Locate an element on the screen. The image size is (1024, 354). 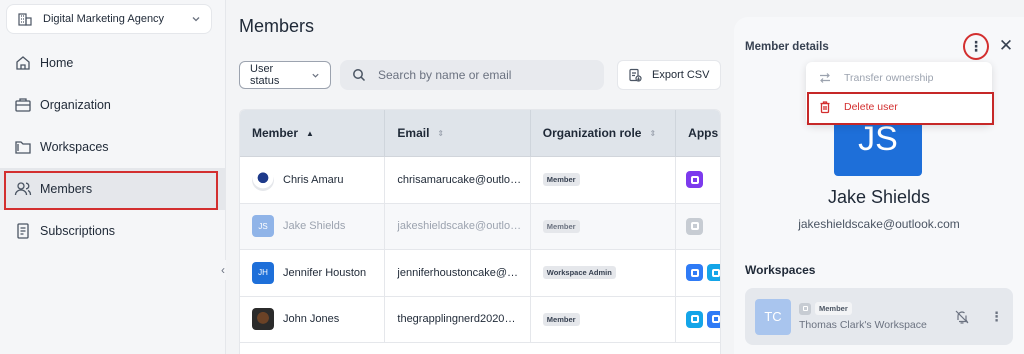
member-name: Chris Amaru is located at coordinates (313, 179).